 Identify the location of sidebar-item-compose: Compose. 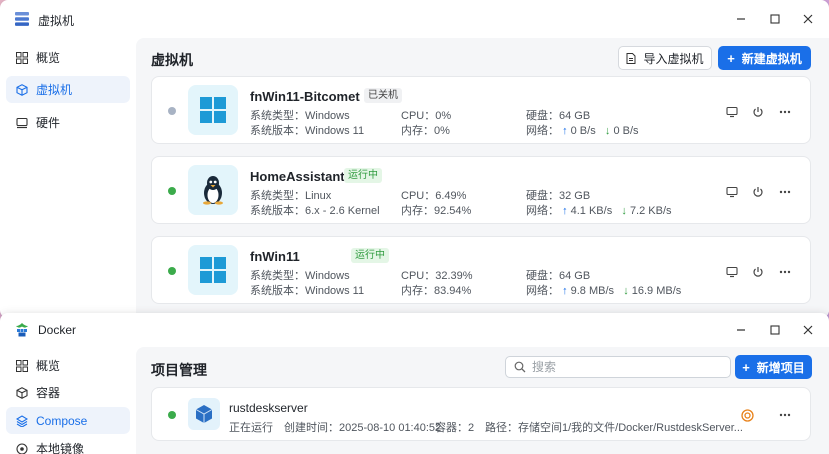
(68, 420).